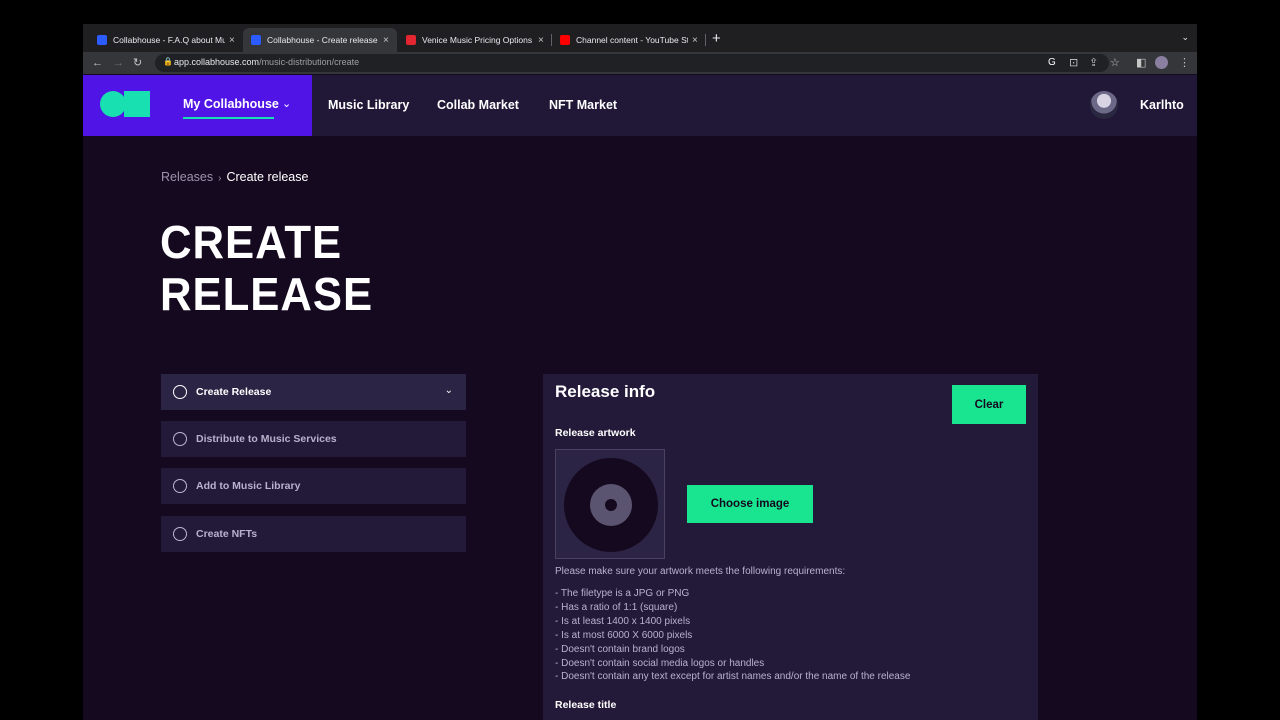  Describe the element at coordinates (231, 104) in the screenshot. I see `nav-my-collabhouse: My Collabhouse` at that location.